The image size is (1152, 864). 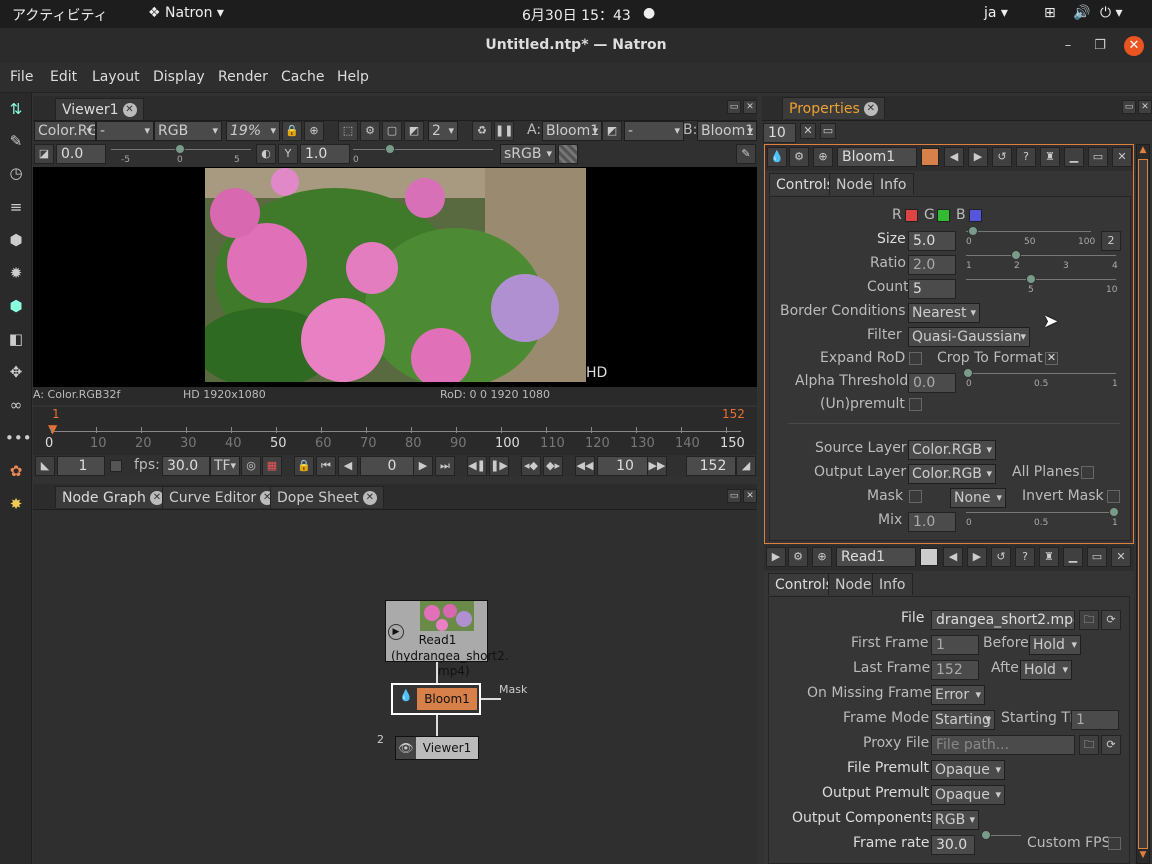 What do you see at coordinates (746, 154) in the screenshot?
I see `pin-icon: ✎` at bounding box center [746, 154].